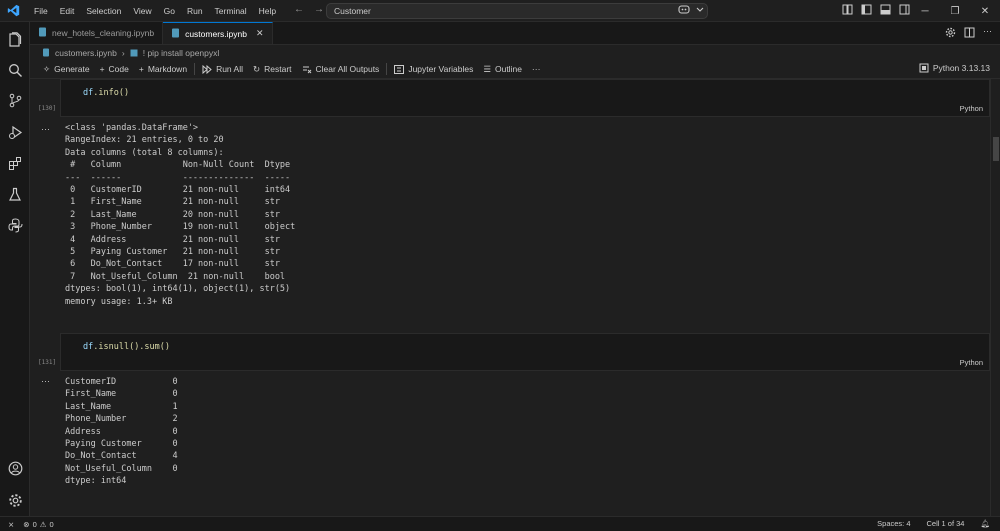  What do you see at coordinates (257, 68) in the screenshot?
I see `restart-icon: ↻` at bounding box center [257, 68].